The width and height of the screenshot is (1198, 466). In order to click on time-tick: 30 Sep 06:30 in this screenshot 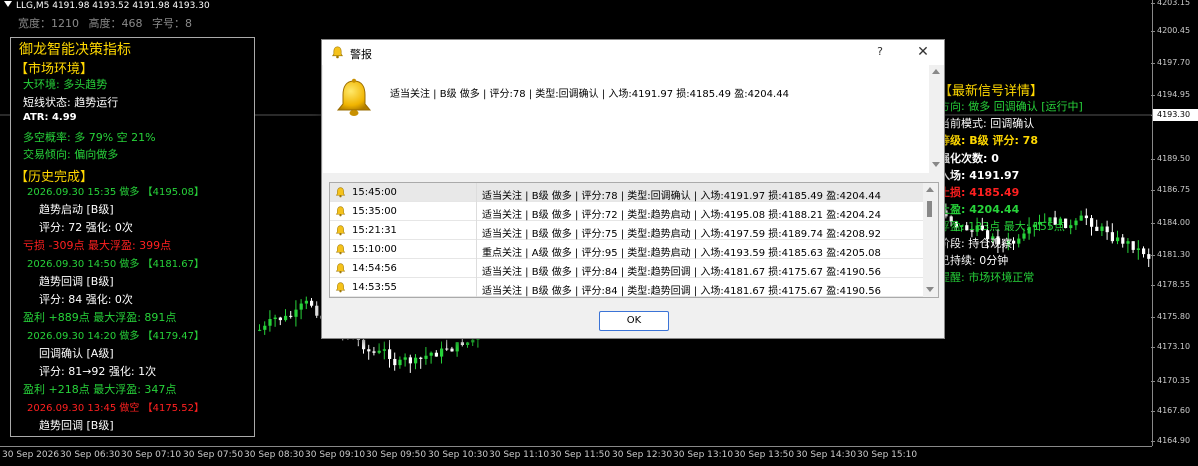, I will do `click(90, 455)`.